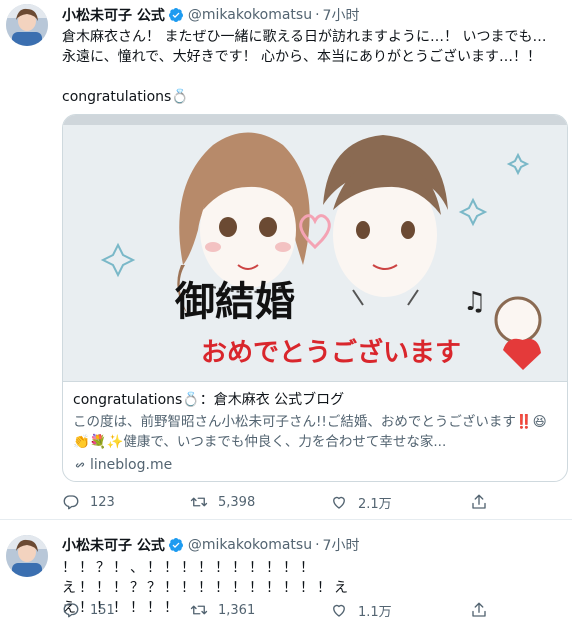 The height and width of the screenshot is (626, 572). I want to click on tweet-actions: 123 5,398 2.1万, so click(312, 502).